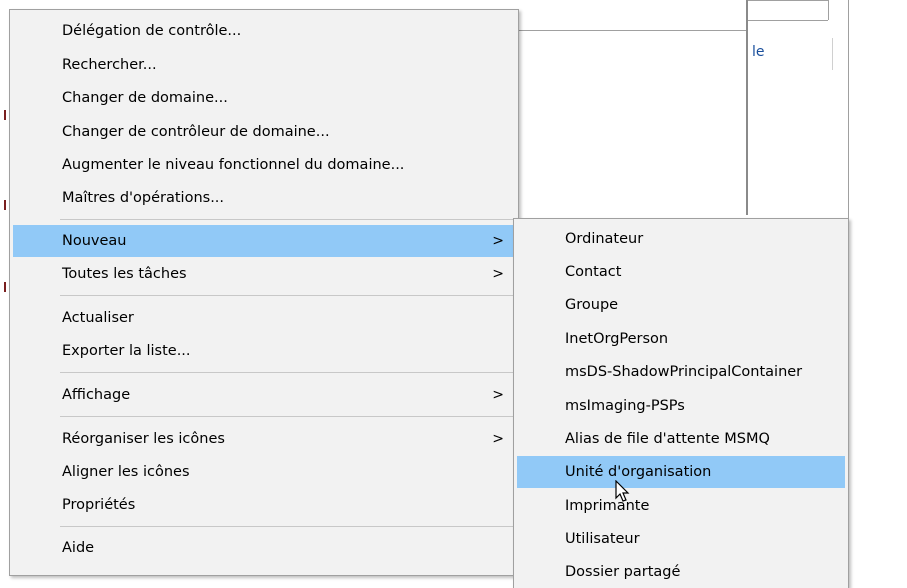 The image size is (907, 588). What do you see at coordinates (5, 115) in the screenshot?
I see `bg-left-marks` at bounding box center [5, 115].